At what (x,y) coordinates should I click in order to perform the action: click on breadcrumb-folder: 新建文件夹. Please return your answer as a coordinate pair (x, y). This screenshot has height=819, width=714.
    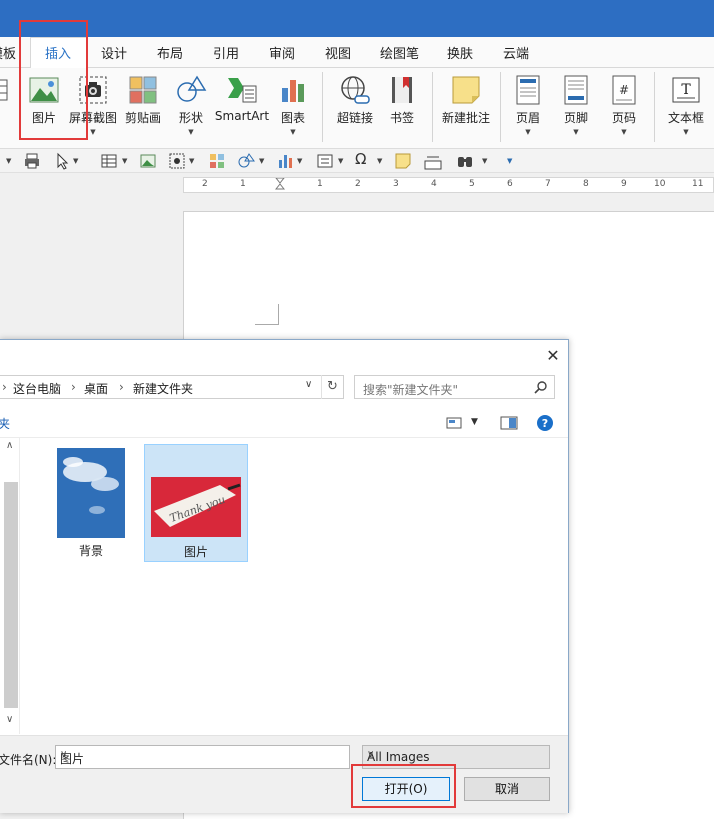
    Looking at the image, I should click on (163, 388).